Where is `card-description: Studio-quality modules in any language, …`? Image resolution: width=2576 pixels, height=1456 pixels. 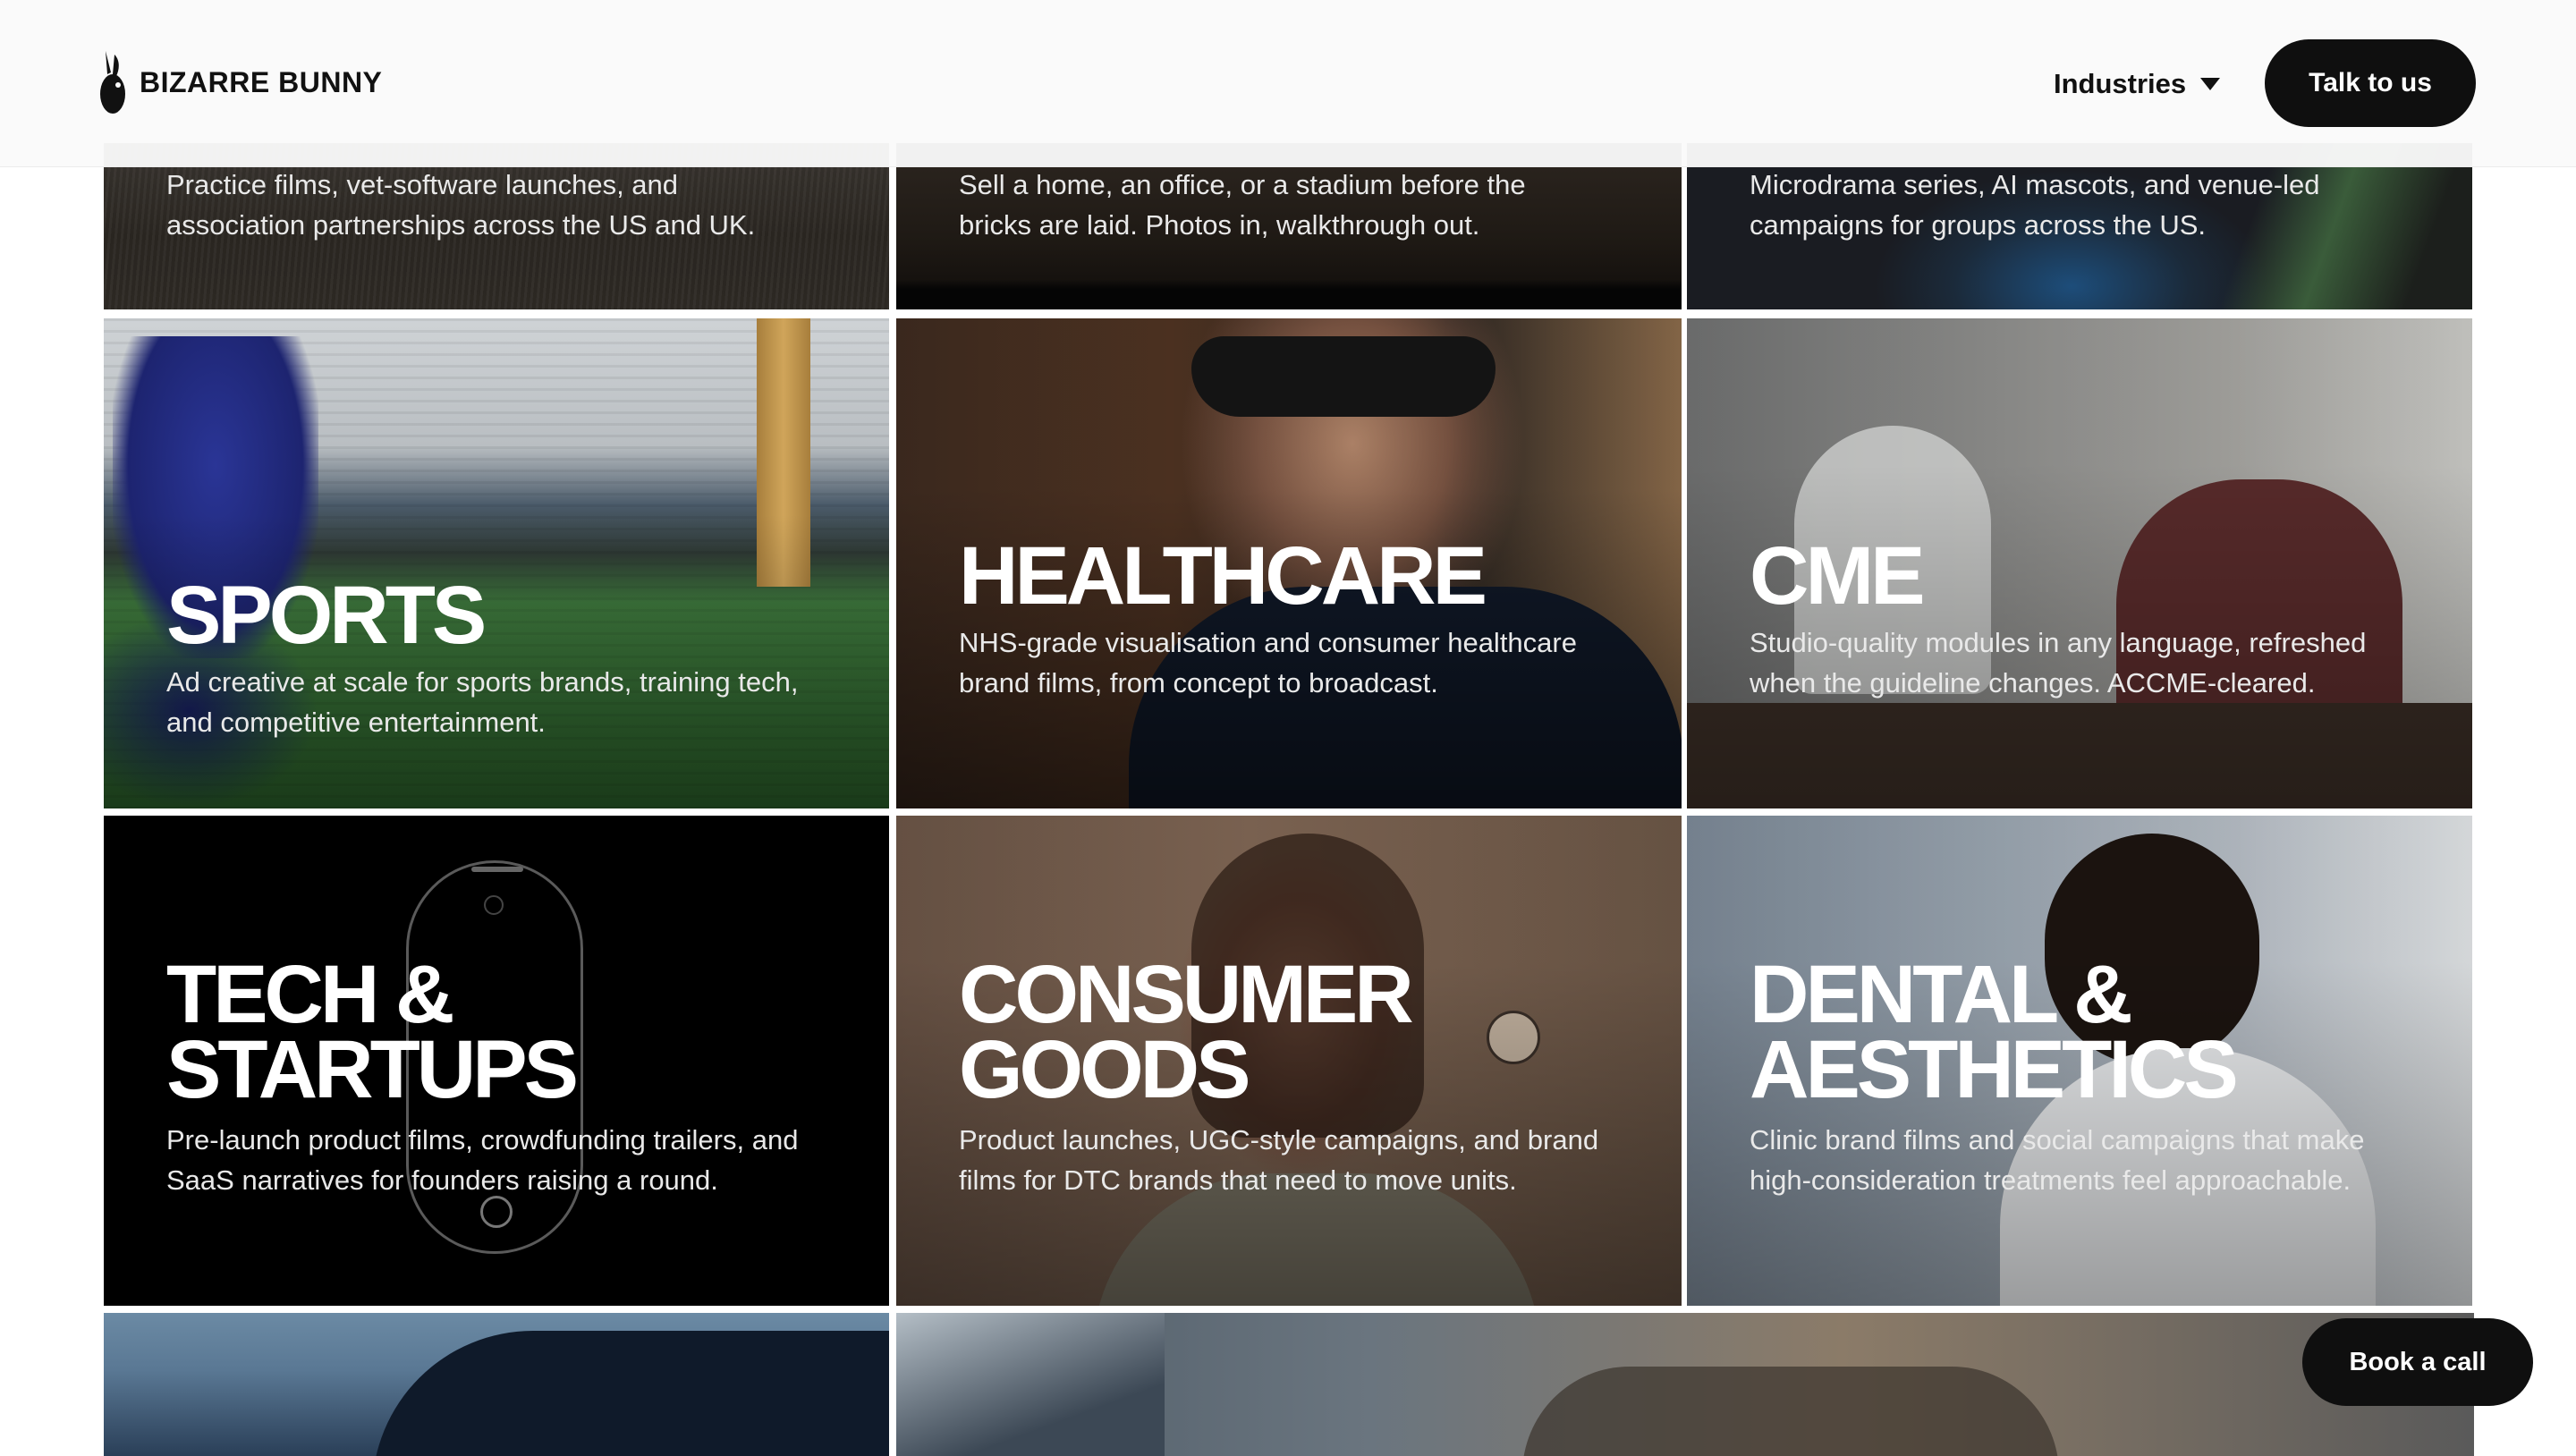
card-description: Studio-quality modules in any language, … is located at coordinates (2058, 662).